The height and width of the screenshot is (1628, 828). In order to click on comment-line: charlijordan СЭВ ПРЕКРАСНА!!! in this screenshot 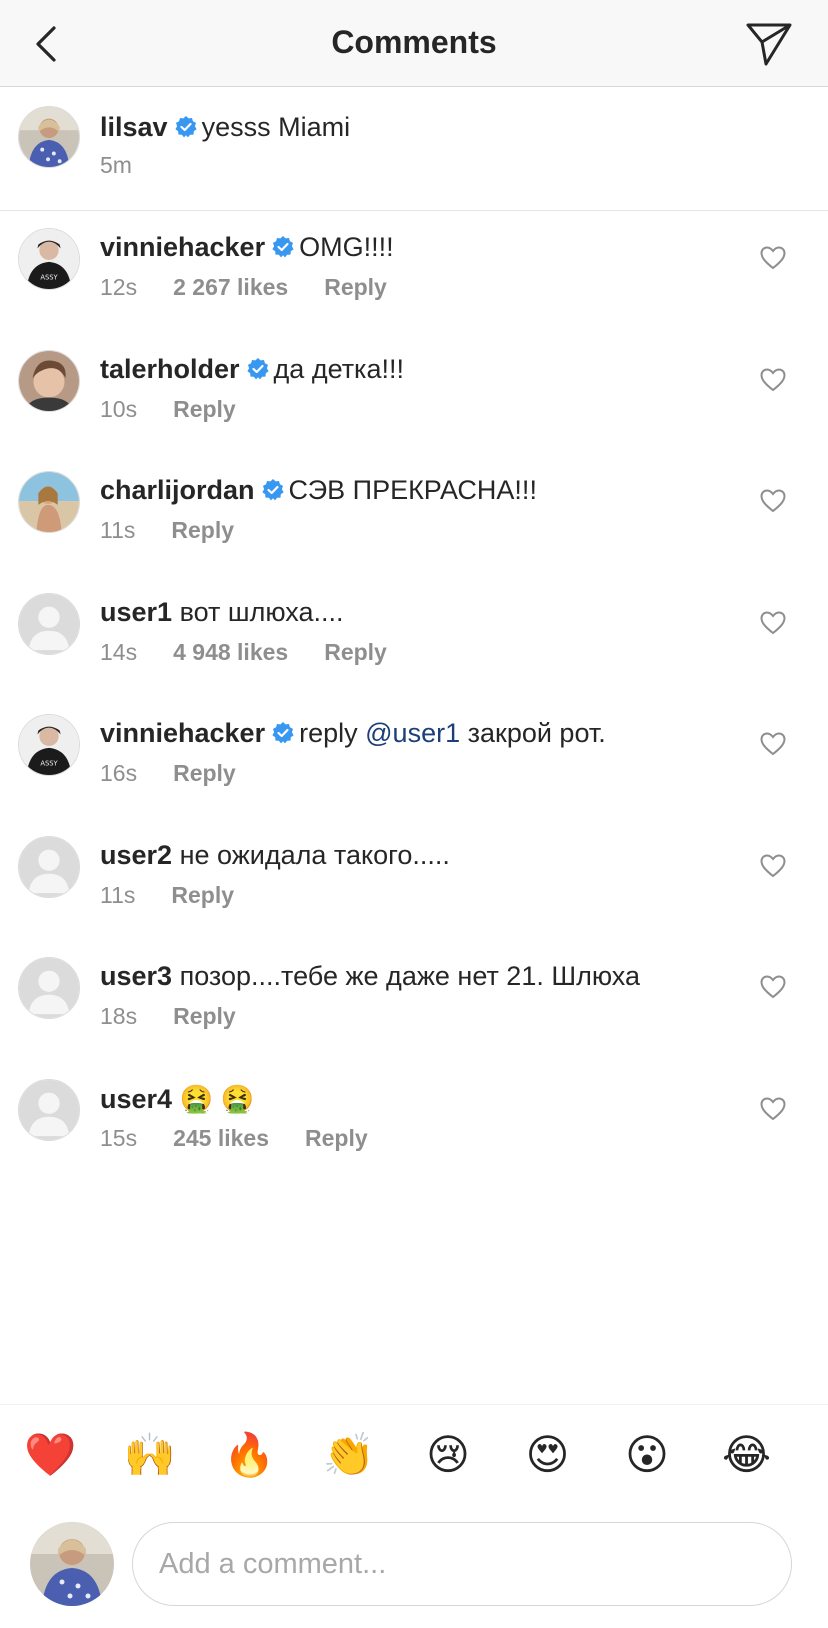, I will do `click(318, 490)`.